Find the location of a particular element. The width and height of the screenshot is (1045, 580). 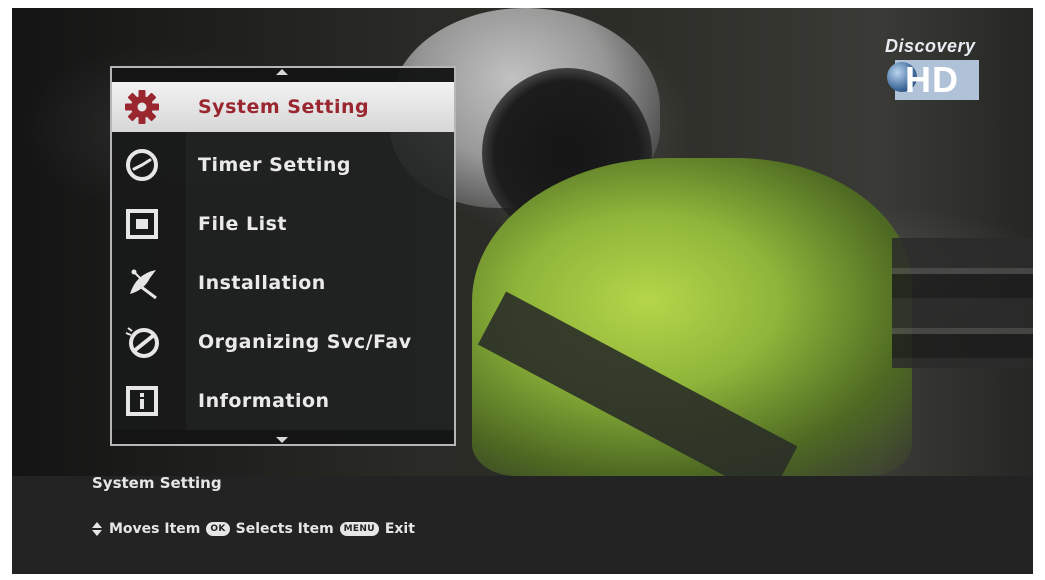

satellite-dish-icon is located at coordinates (142, 283).